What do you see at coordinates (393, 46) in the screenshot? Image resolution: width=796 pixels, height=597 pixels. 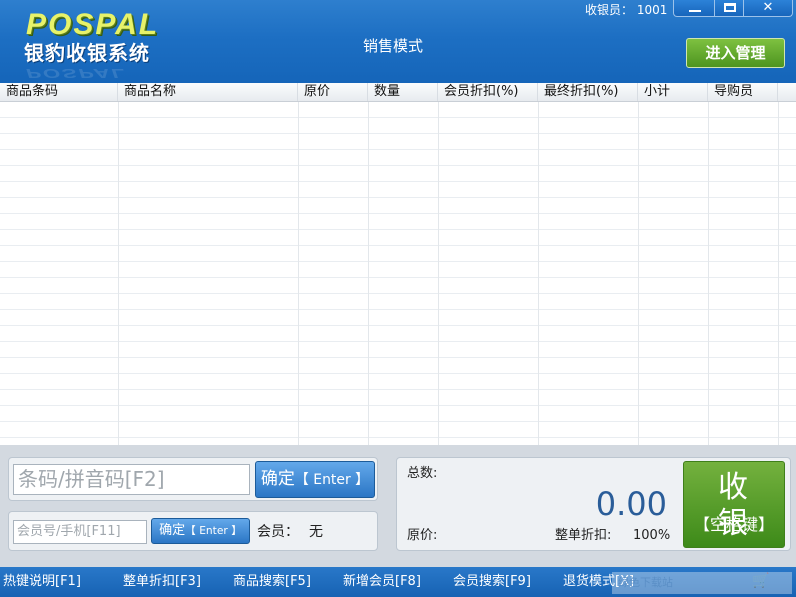 I see `mode-title: 销售模式` at bounding box center [393, 46].